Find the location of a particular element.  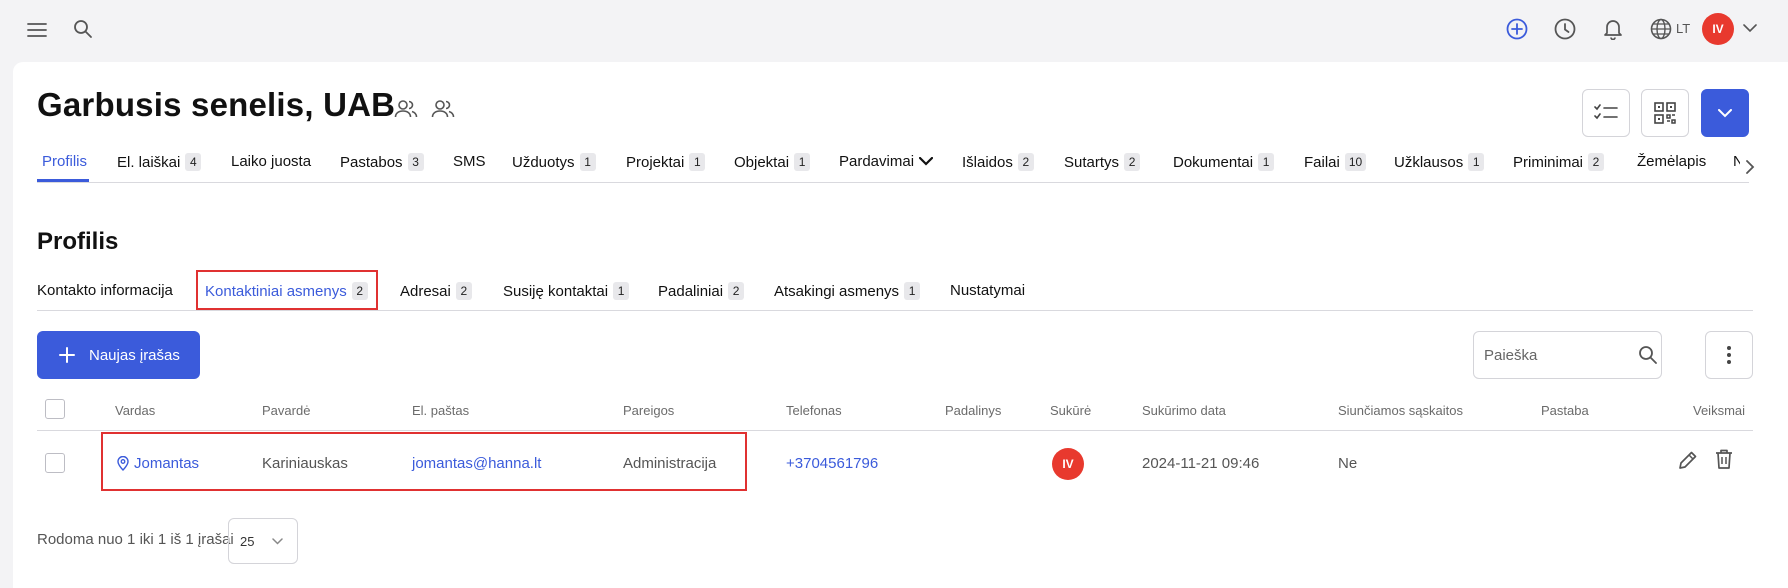

language-label: LT is located at coordinates (1683, 28).